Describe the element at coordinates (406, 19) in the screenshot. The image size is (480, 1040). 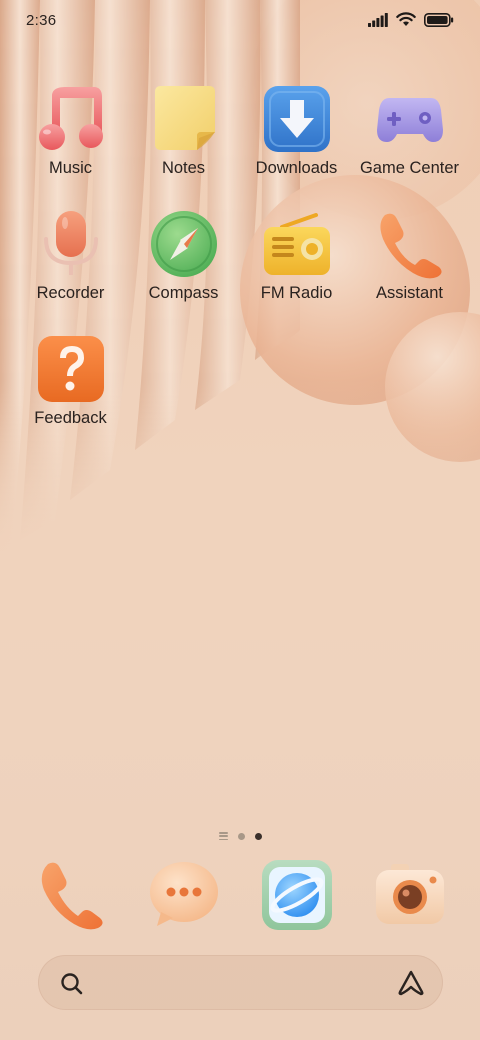
I see `wifi-icon` at that location.